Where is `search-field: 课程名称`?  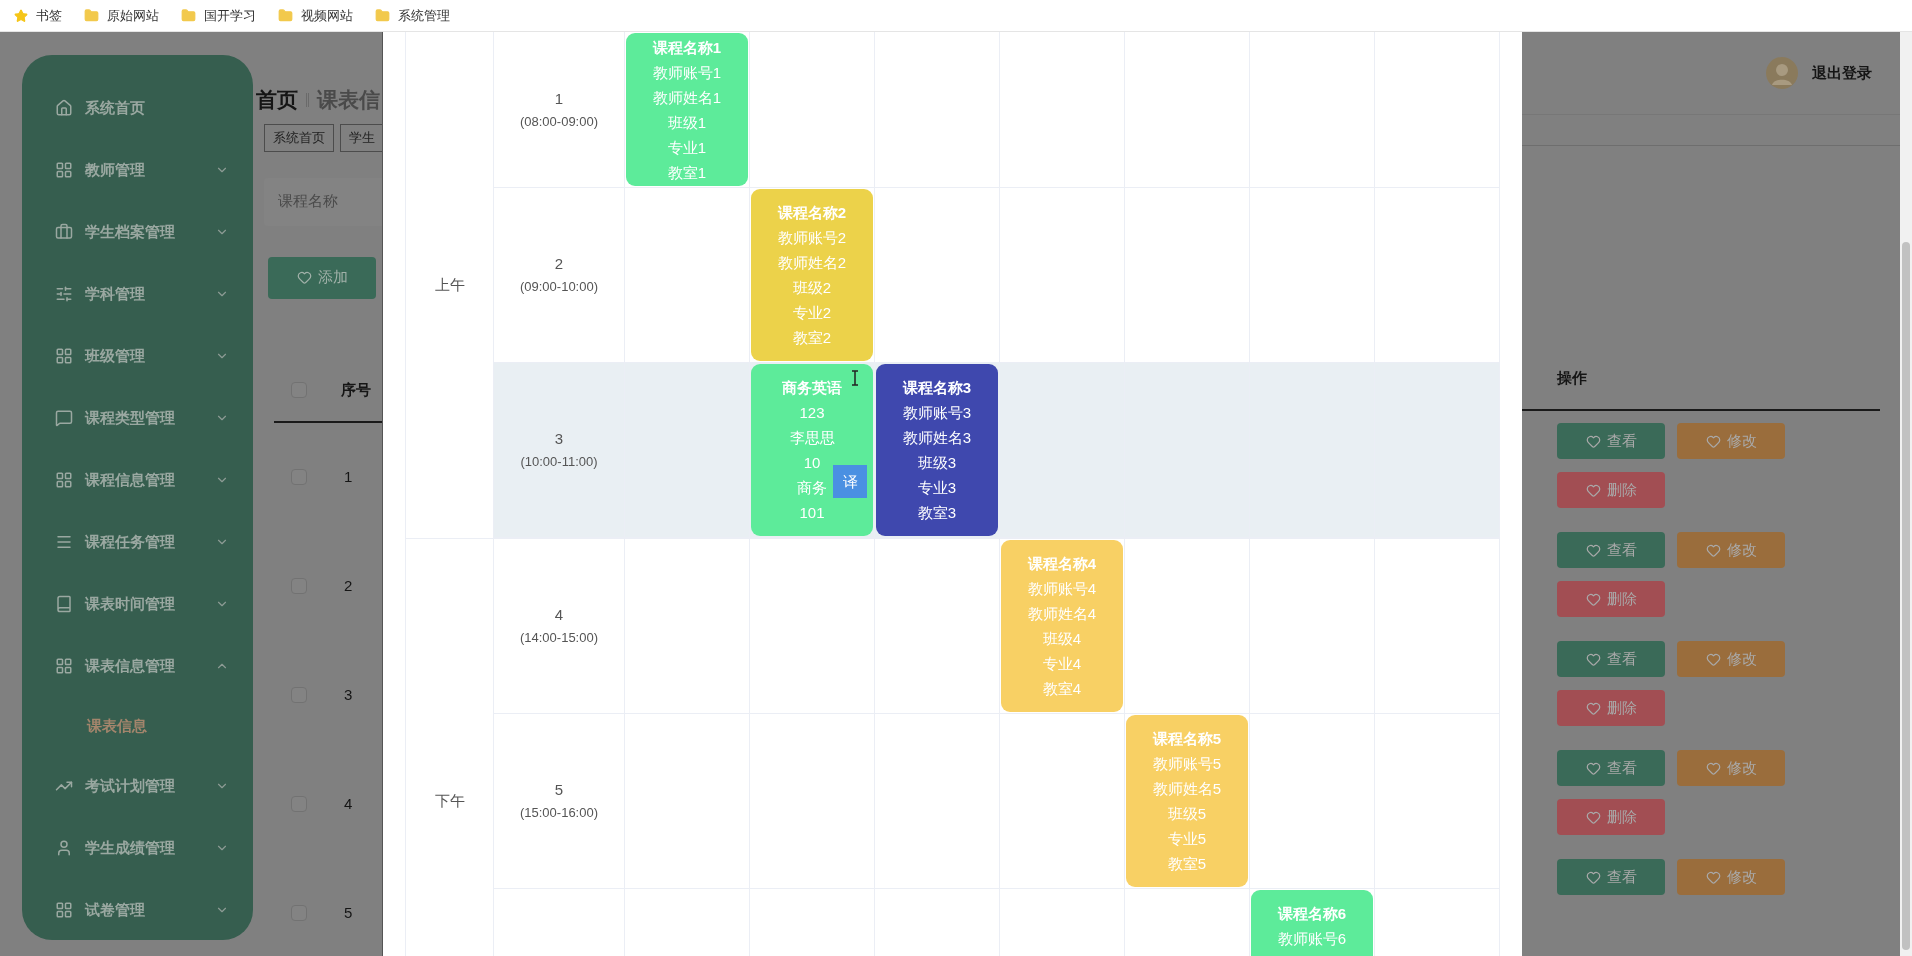
search-field: 课程名称 is located at coordinates (328, 201).